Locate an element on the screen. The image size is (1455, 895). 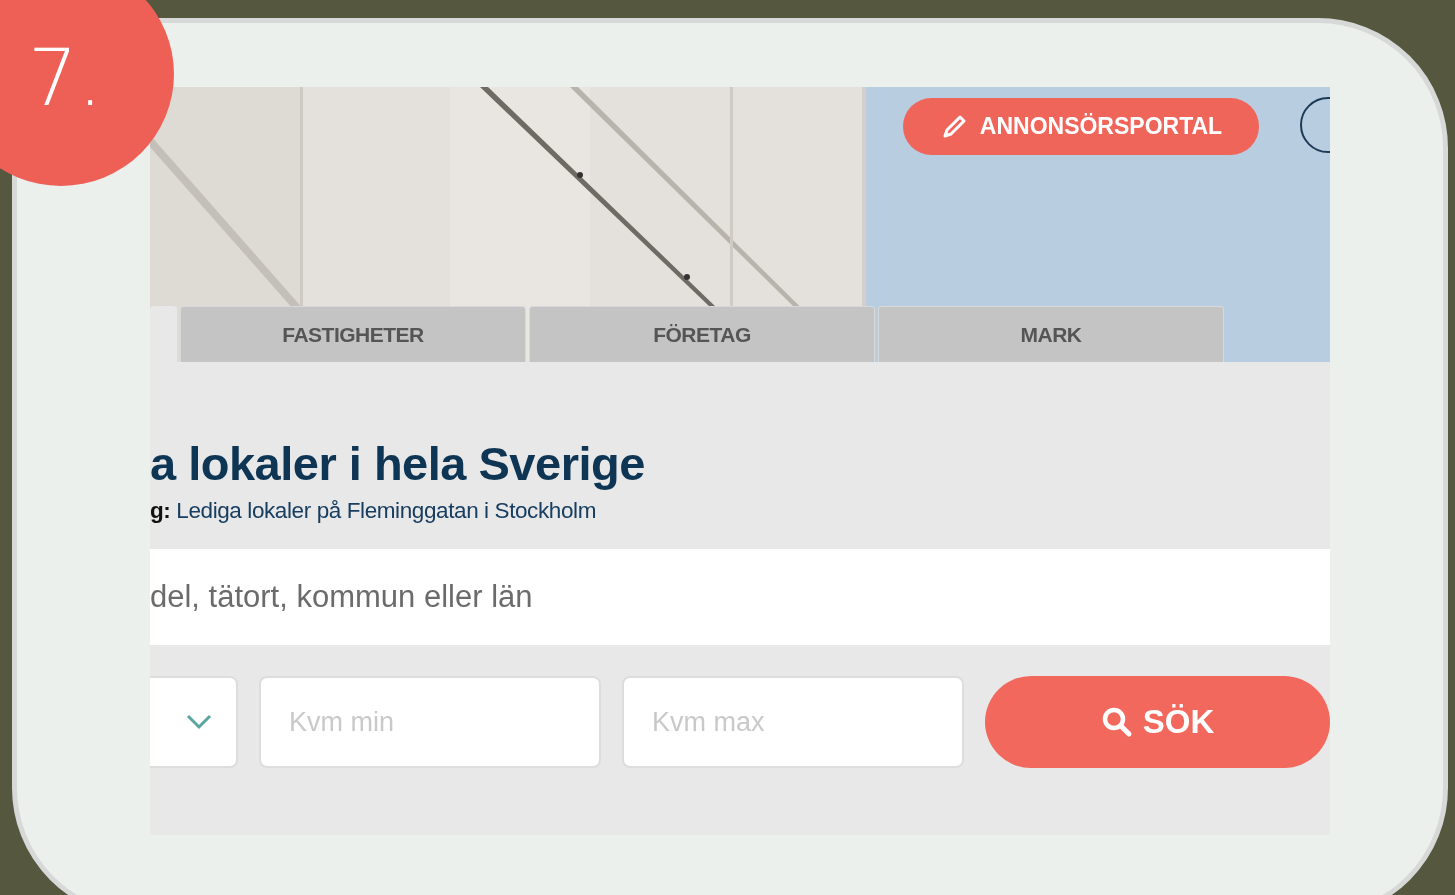
tab is located at coordinates (163, 334).